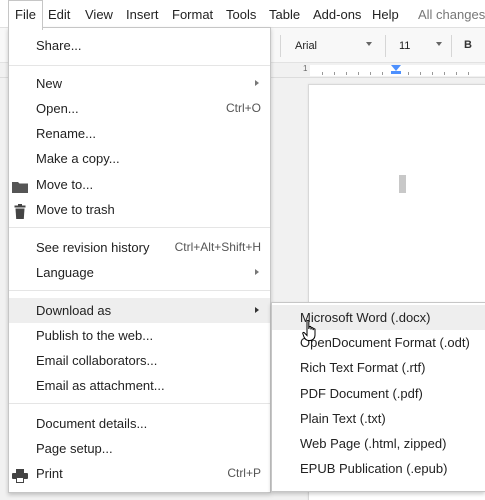 This screenshot has height=500, width=485. I want to click on menu-format: Format, so click(192, 14).